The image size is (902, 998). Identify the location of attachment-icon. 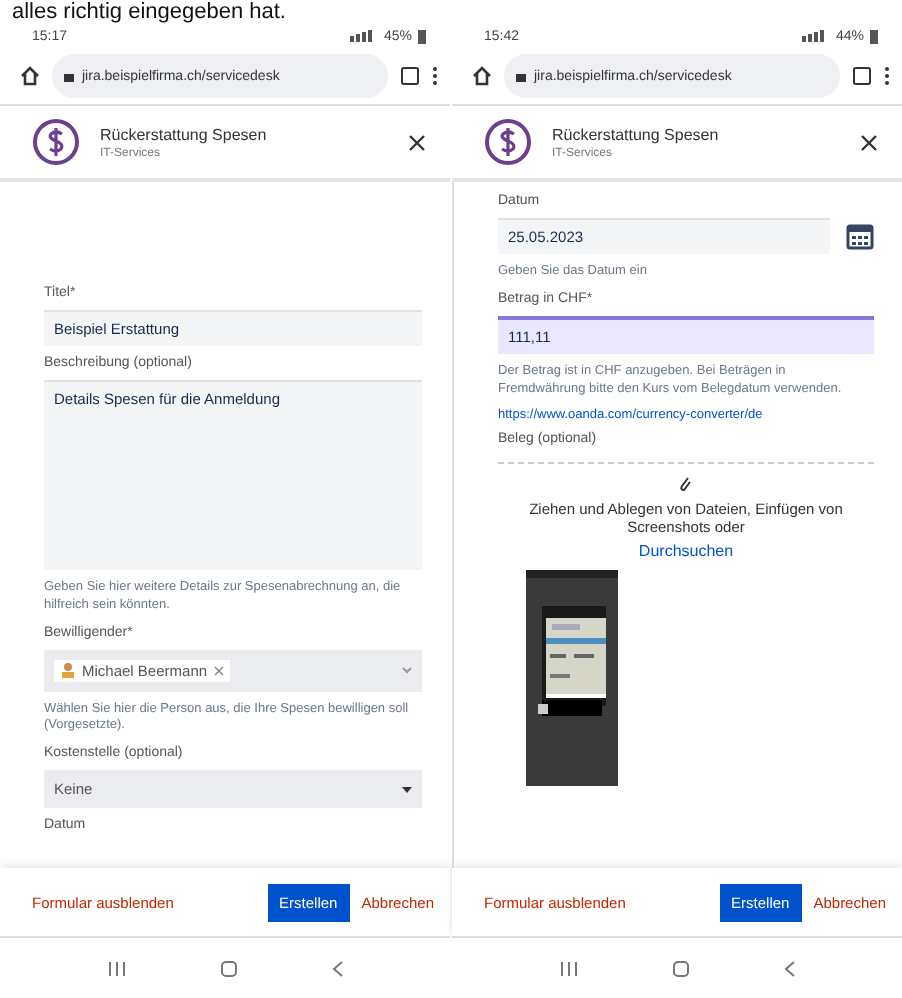
(686, 484).